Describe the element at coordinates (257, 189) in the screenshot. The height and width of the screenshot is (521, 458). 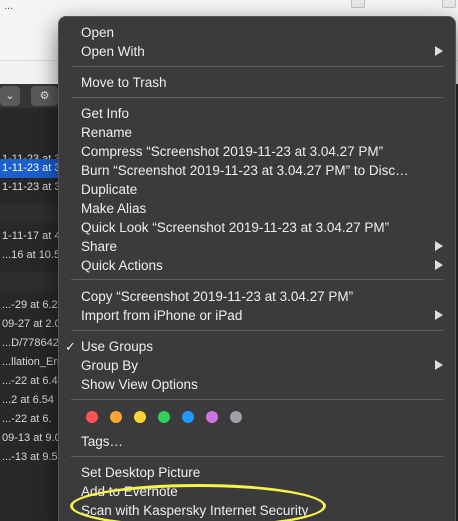
I see `menu-item-duplicate: Duplicate` at that location.